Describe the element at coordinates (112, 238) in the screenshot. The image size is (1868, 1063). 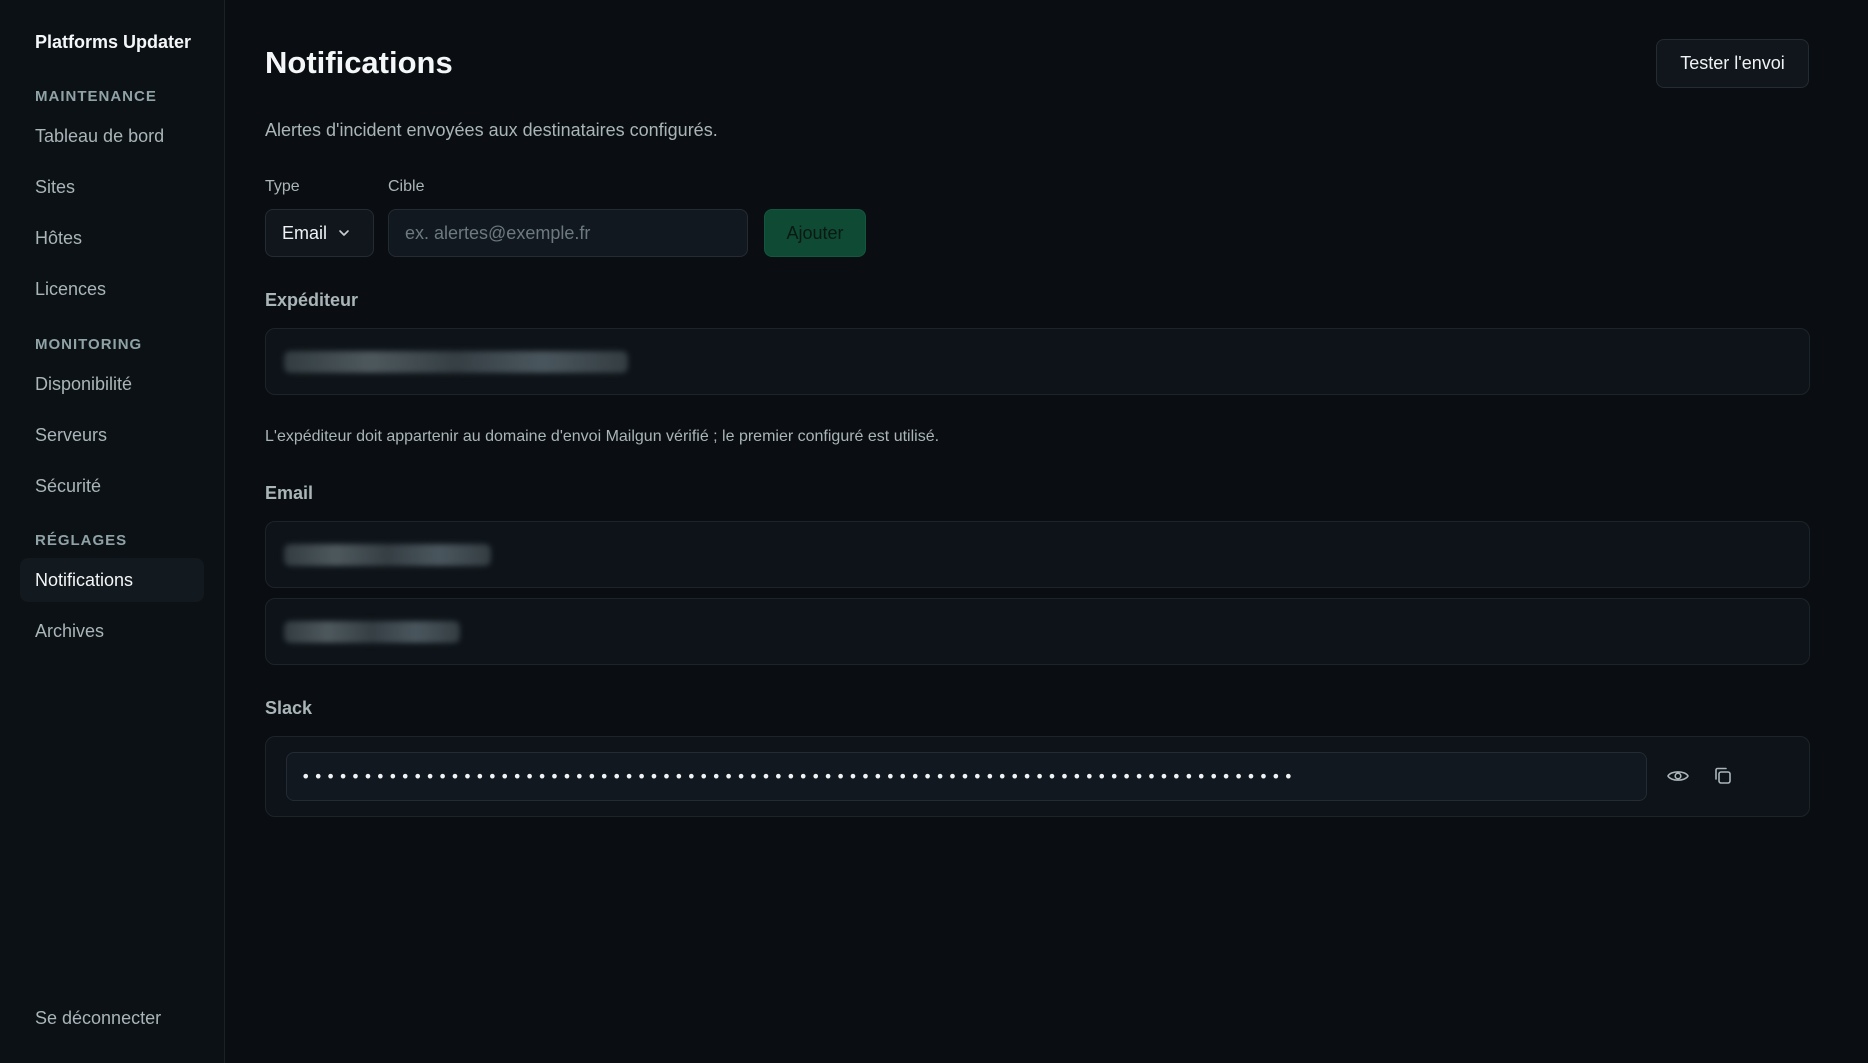
I see `sidebar-item-hotes: Hôtes` at that location.